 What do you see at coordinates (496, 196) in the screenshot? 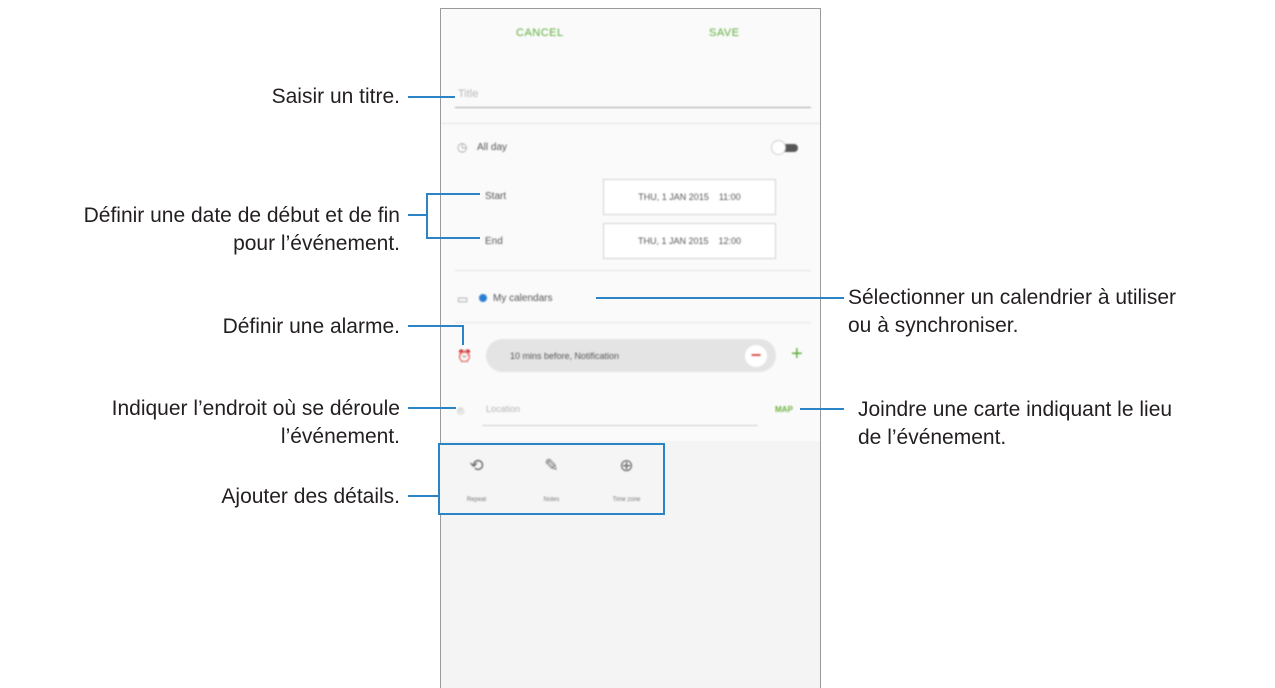
I see `start-label: Start` at bounding box center [496, 196].